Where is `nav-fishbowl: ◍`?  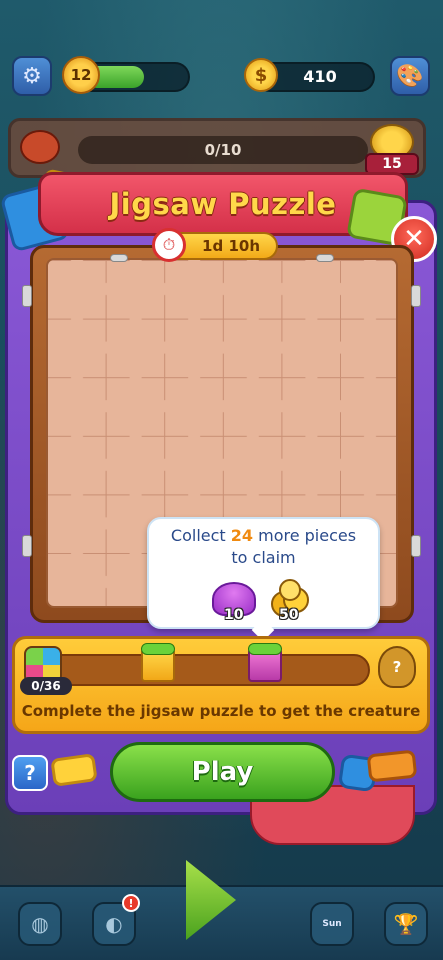 nav-fishbowl: ◍ is located at coordinates (40, 924).